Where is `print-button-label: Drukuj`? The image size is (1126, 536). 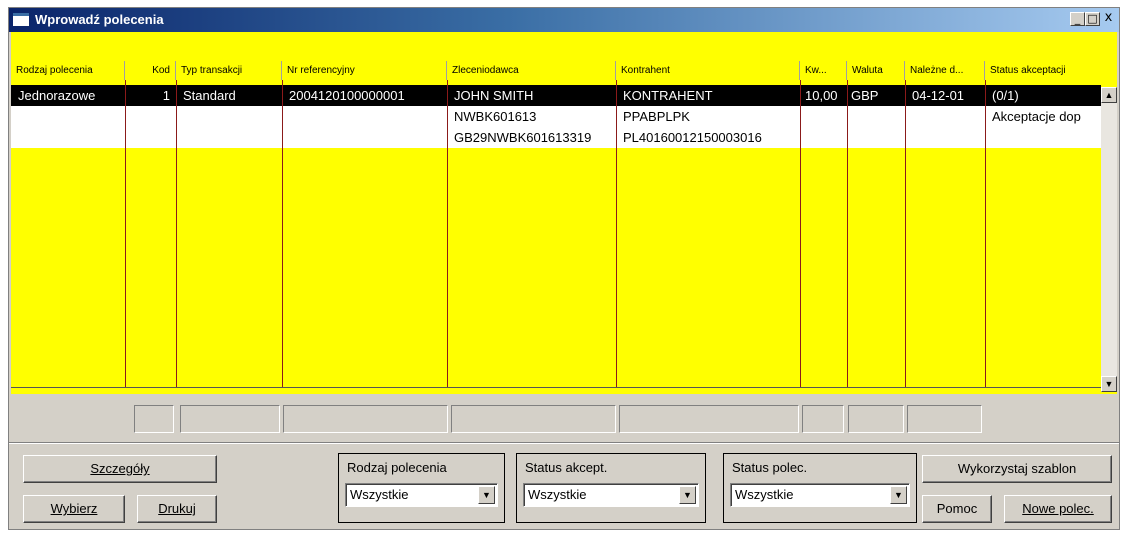 print-button-label: Drukuj is located at coordinates (177, 508).